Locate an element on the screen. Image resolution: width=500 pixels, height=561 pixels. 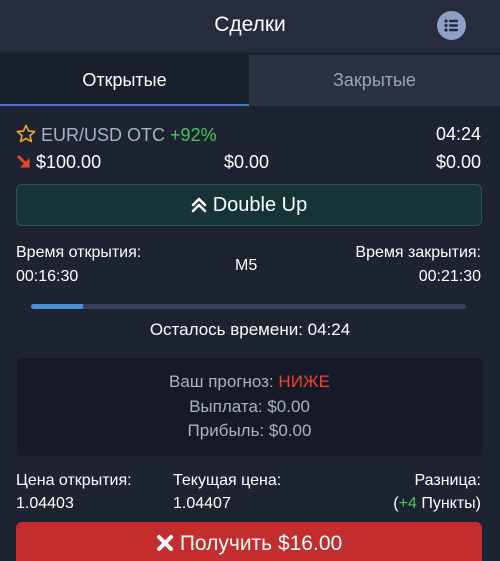
trade-timer: 04:24 is located at coordinates (458, 134).